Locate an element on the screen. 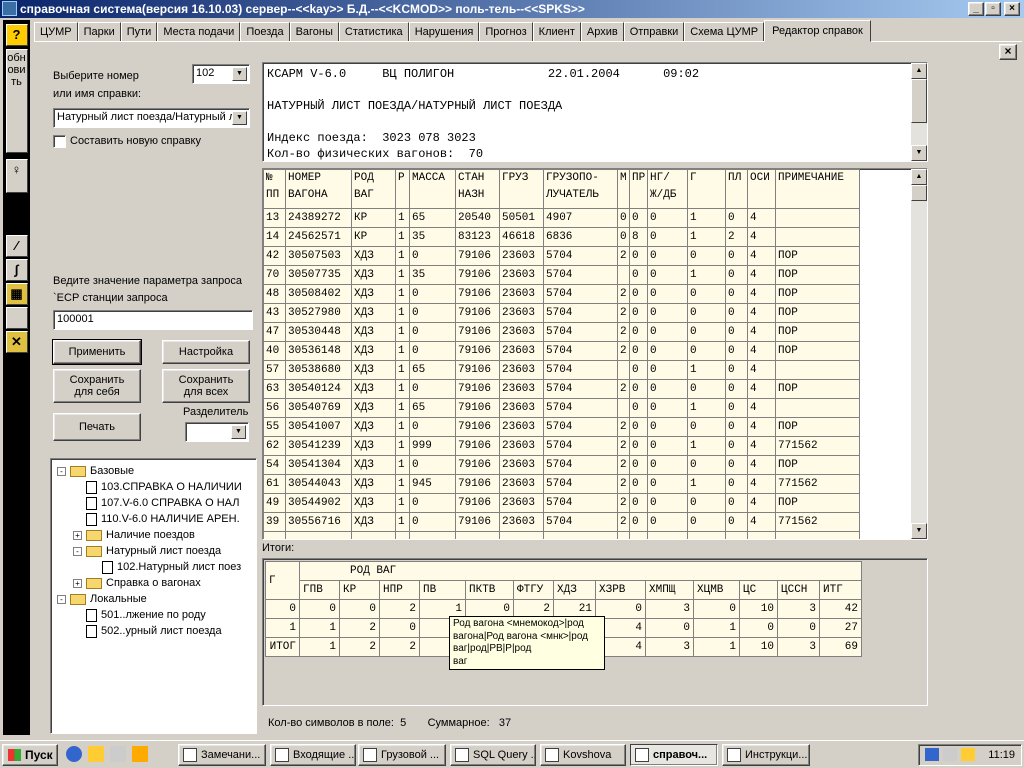  totals-column-header: ХЗРВ is located at coordinates (620, 590).